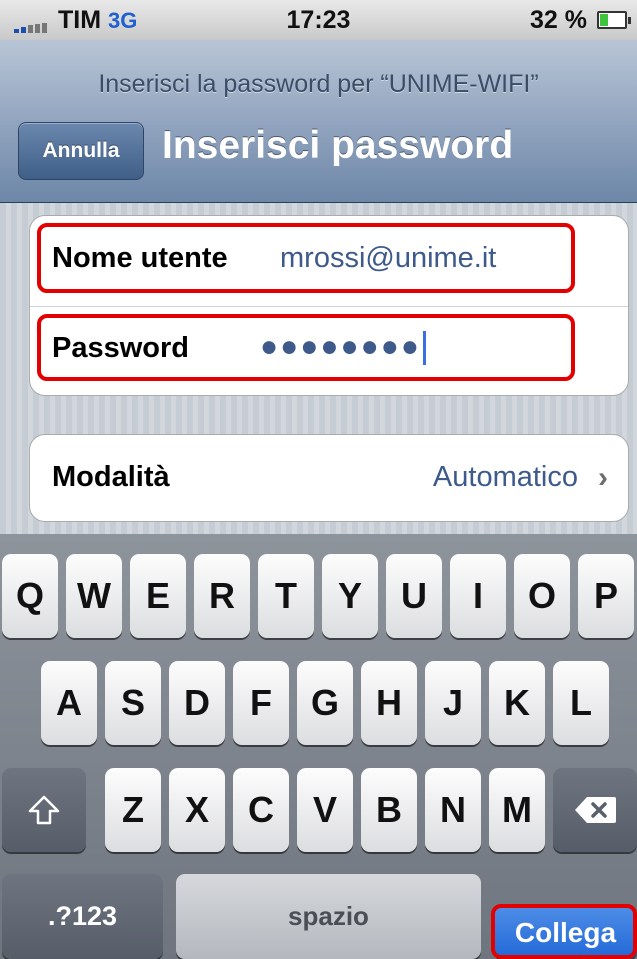 This screenshot has width=637, height=959. I want to click on key-b: B, so click(389, 810).